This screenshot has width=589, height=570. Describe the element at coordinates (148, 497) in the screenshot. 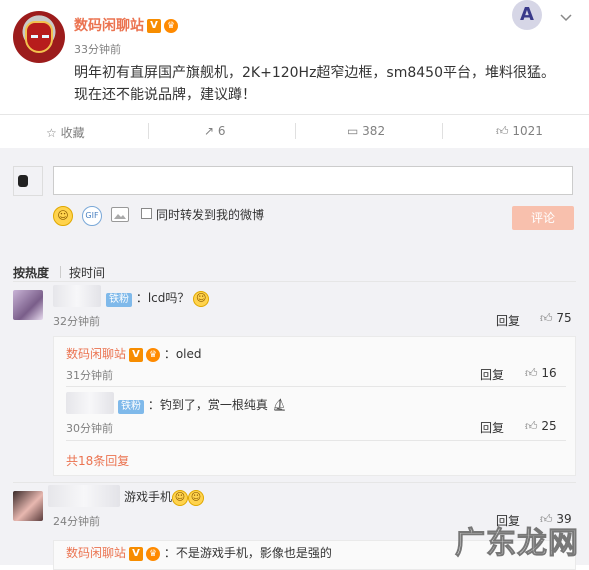

I see `comment-text: 游戏手机` at that location.